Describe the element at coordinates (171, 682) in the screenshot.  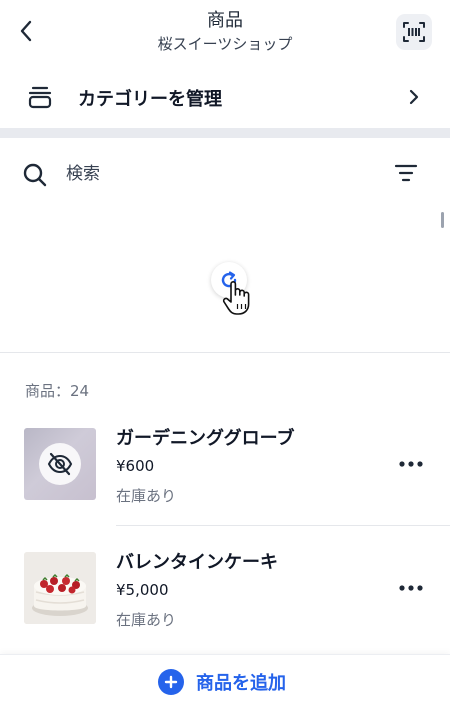
I see `plus-circle-icon` at that location.